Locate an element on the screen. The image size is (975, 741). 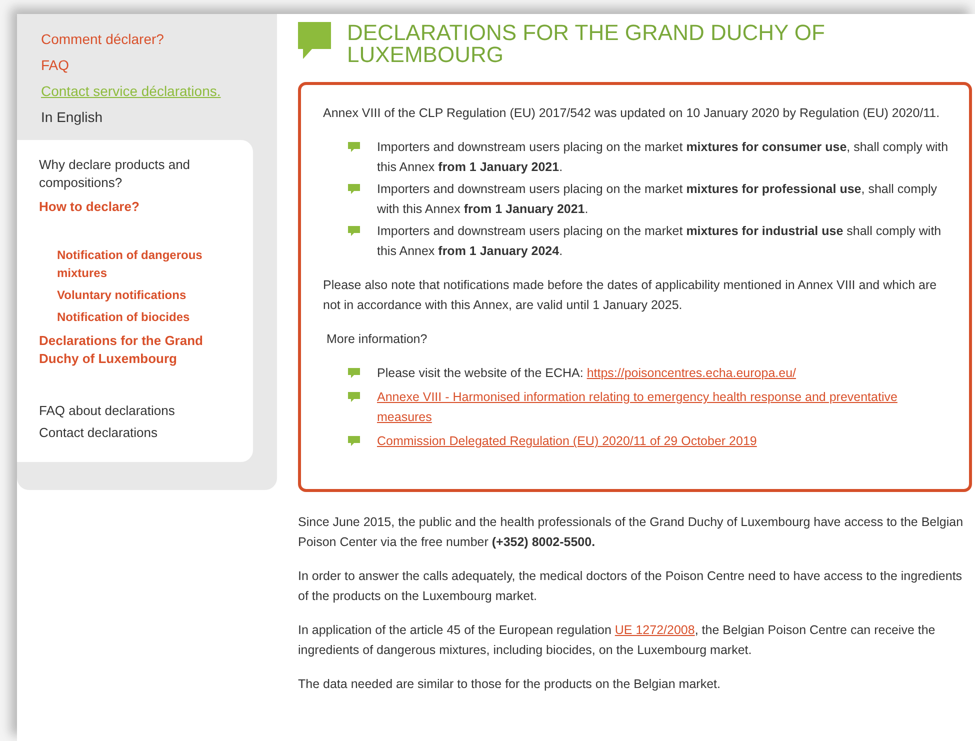
bullet-text: Importers and downstream users placing on the market mixtures for professional use, shall comply with this Annex from 1 January 2021. is located at coordinates (657, 199).